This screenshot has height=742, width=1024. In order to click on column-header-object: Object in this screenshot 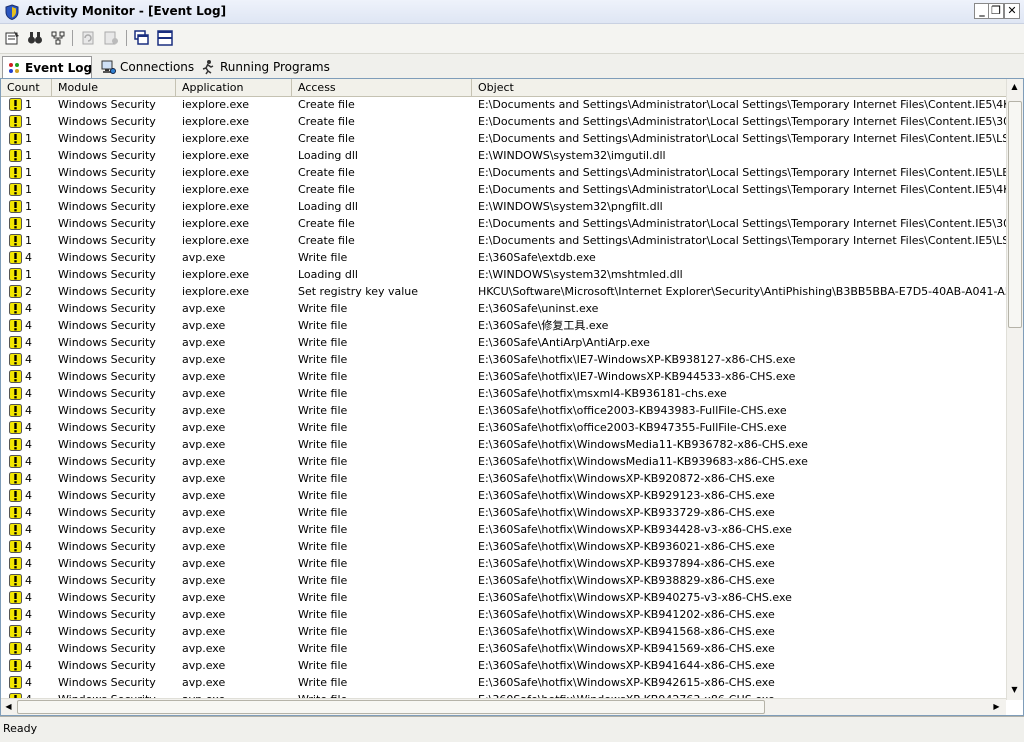, I will do `click(740, 87)`.